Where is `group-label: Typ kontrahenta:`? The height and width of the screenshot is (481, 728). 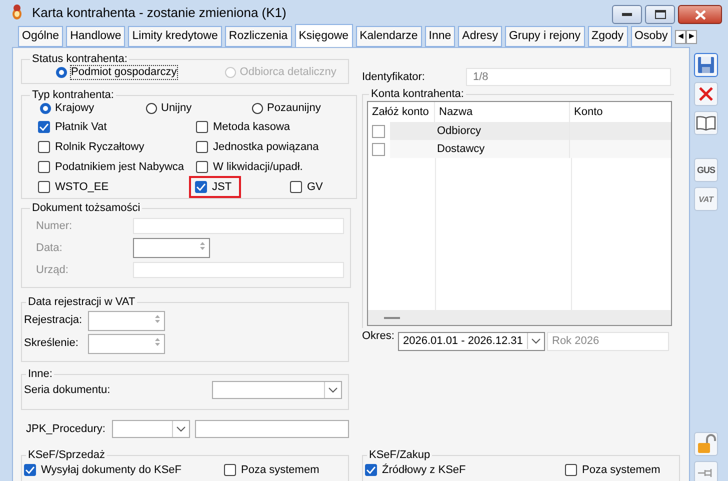 group-label: Typ kontrahenta: is located at coordinates (73, 95).